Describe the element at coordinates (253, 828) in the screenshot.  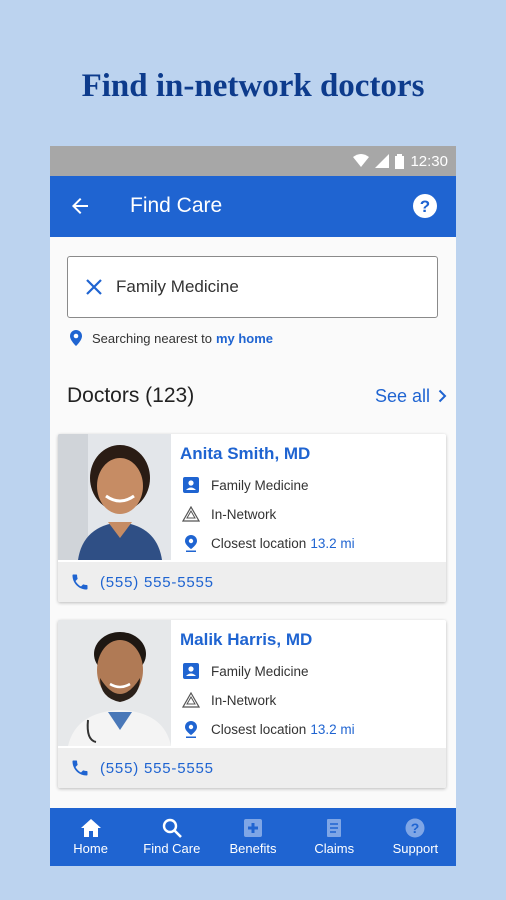
I see `benefits-icon` at that location.